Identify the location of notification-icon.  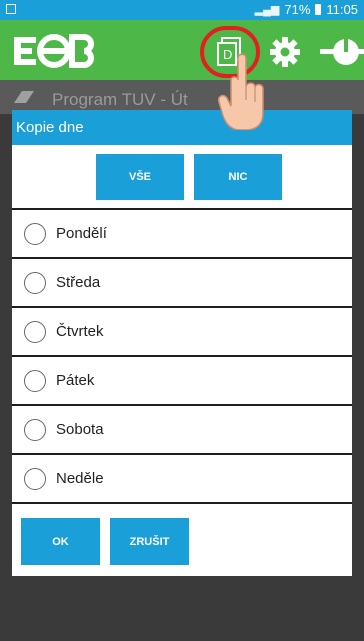
(11, 9).